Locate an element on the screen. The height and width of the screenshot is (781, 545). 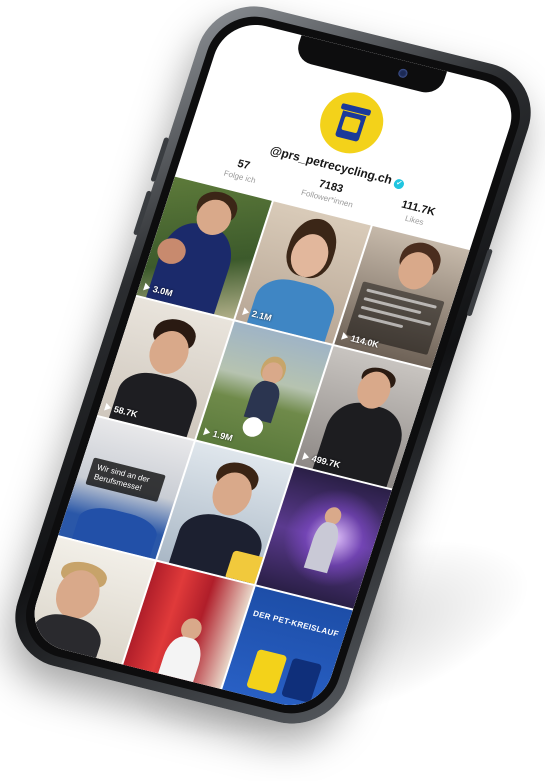
recycling-bin-logo-icon is located at coordinates (352, 123).